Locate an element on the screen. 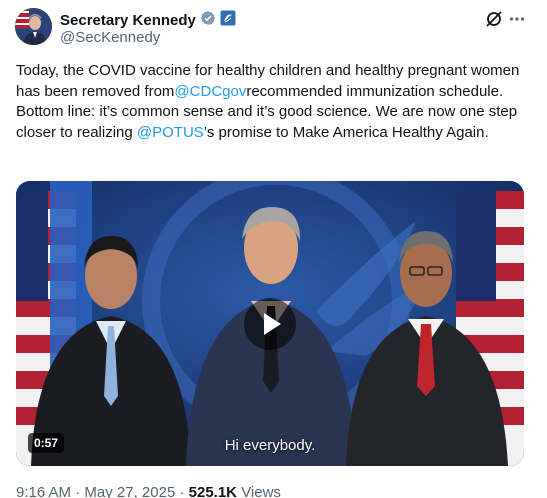  tweet-date: May 27, 2025 is located at coordinates (129, 491).